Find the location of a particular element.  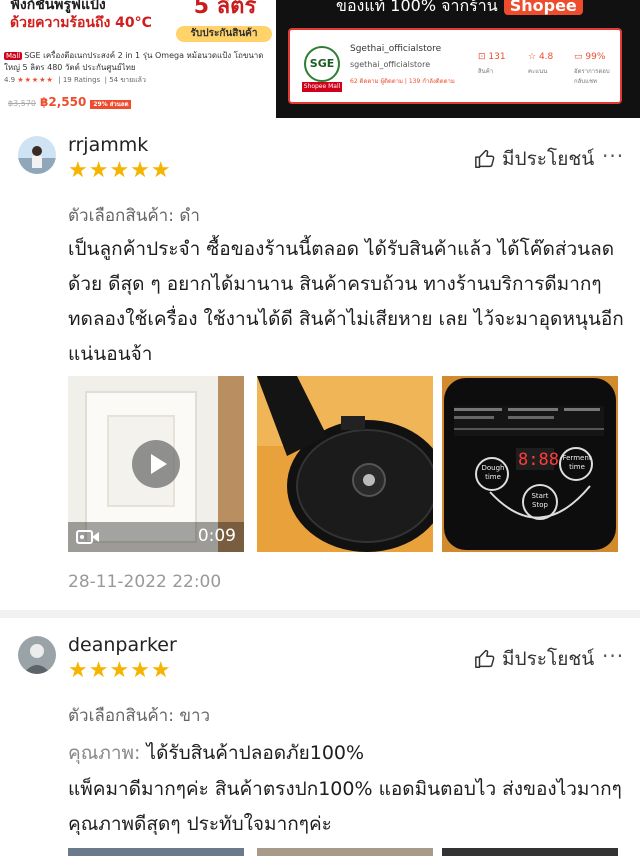

shop-logo: SGE is located at coordinates (322, 64).